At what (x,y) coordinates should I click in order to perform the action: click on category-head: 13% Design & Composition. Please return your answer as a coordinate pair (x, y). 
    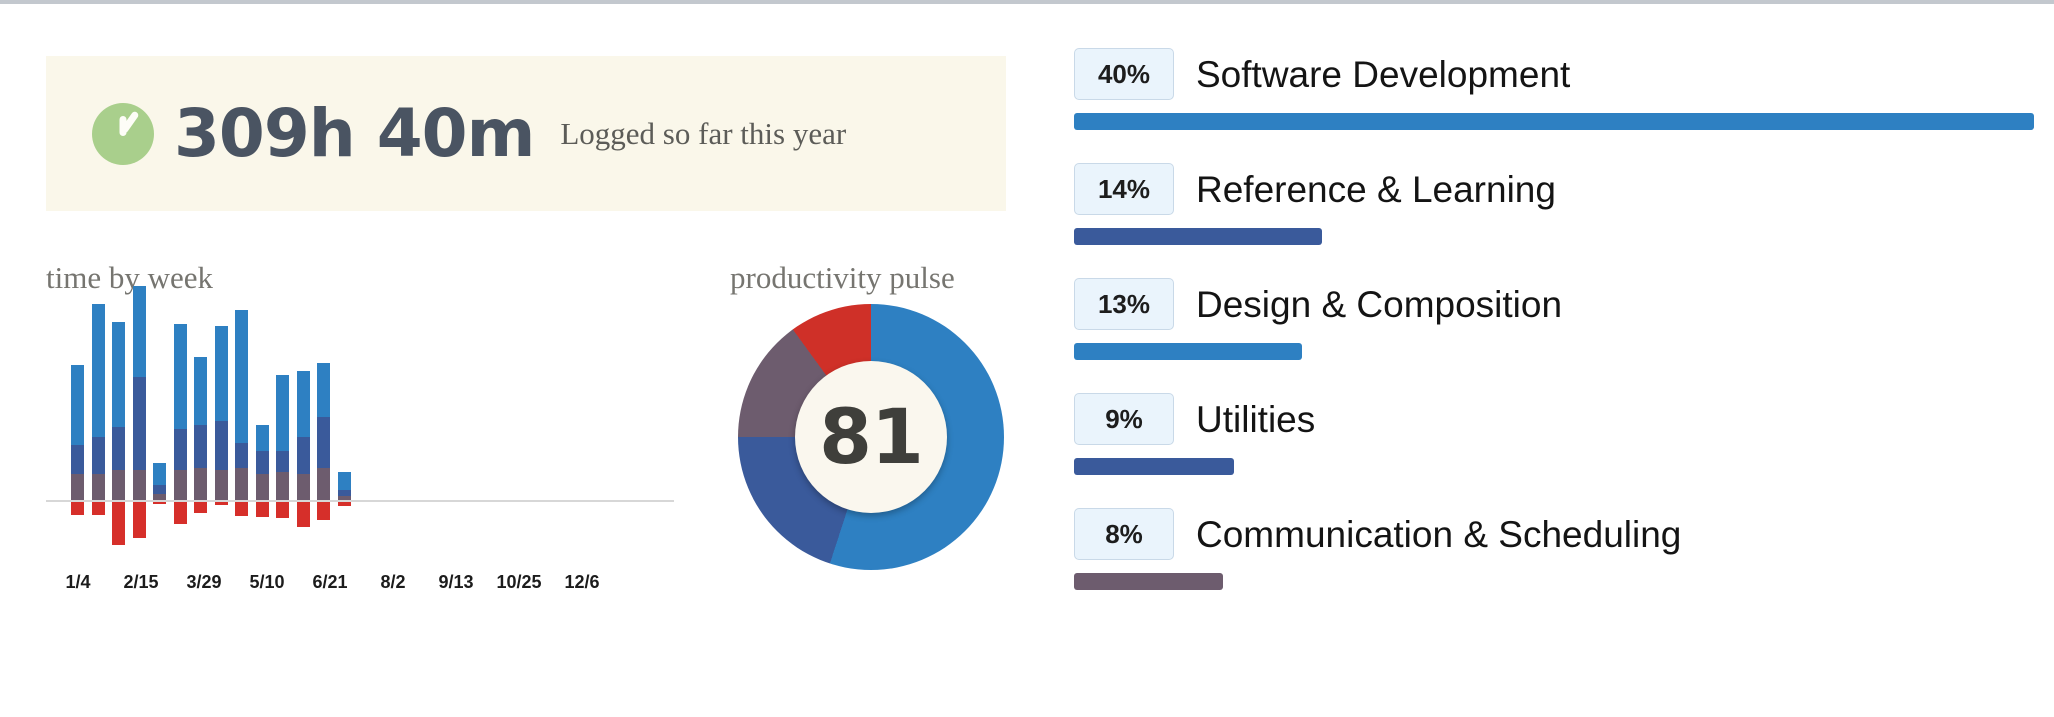
    Looking at the image, I should click on (1554, 304).